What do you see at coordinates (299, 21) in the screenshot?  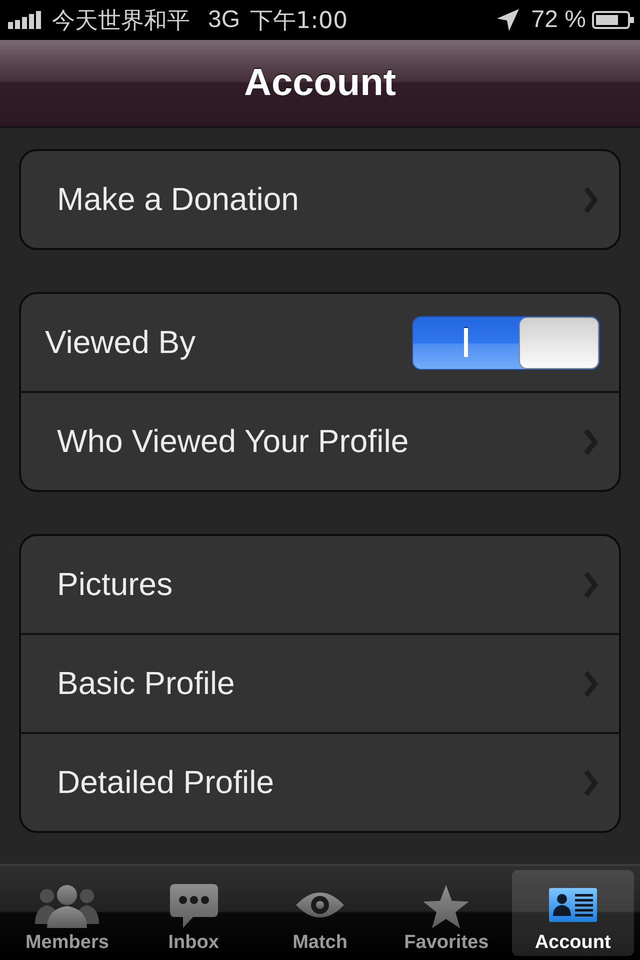 I see `status-time: 下午1:00` at bounding box center [299, 21].